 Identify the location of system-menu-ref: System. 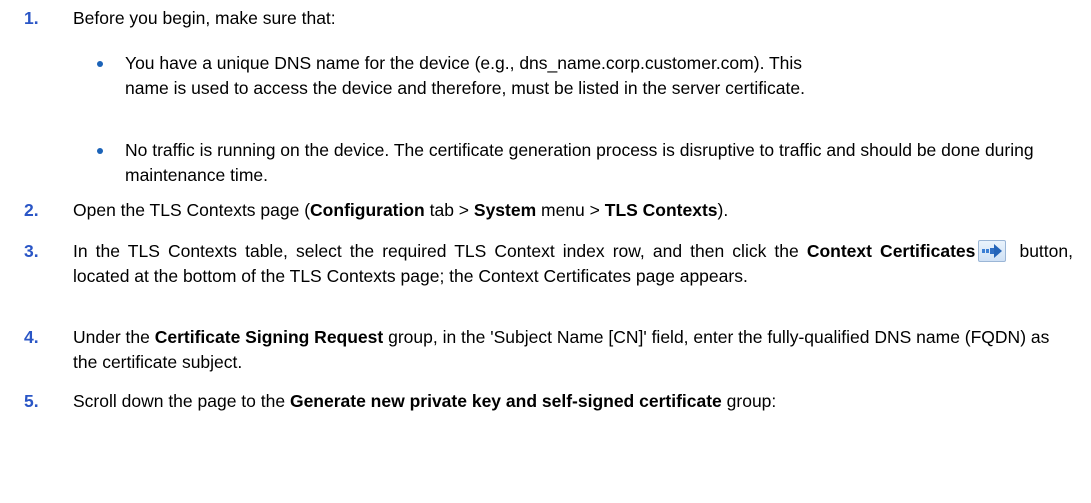
(505, 210).